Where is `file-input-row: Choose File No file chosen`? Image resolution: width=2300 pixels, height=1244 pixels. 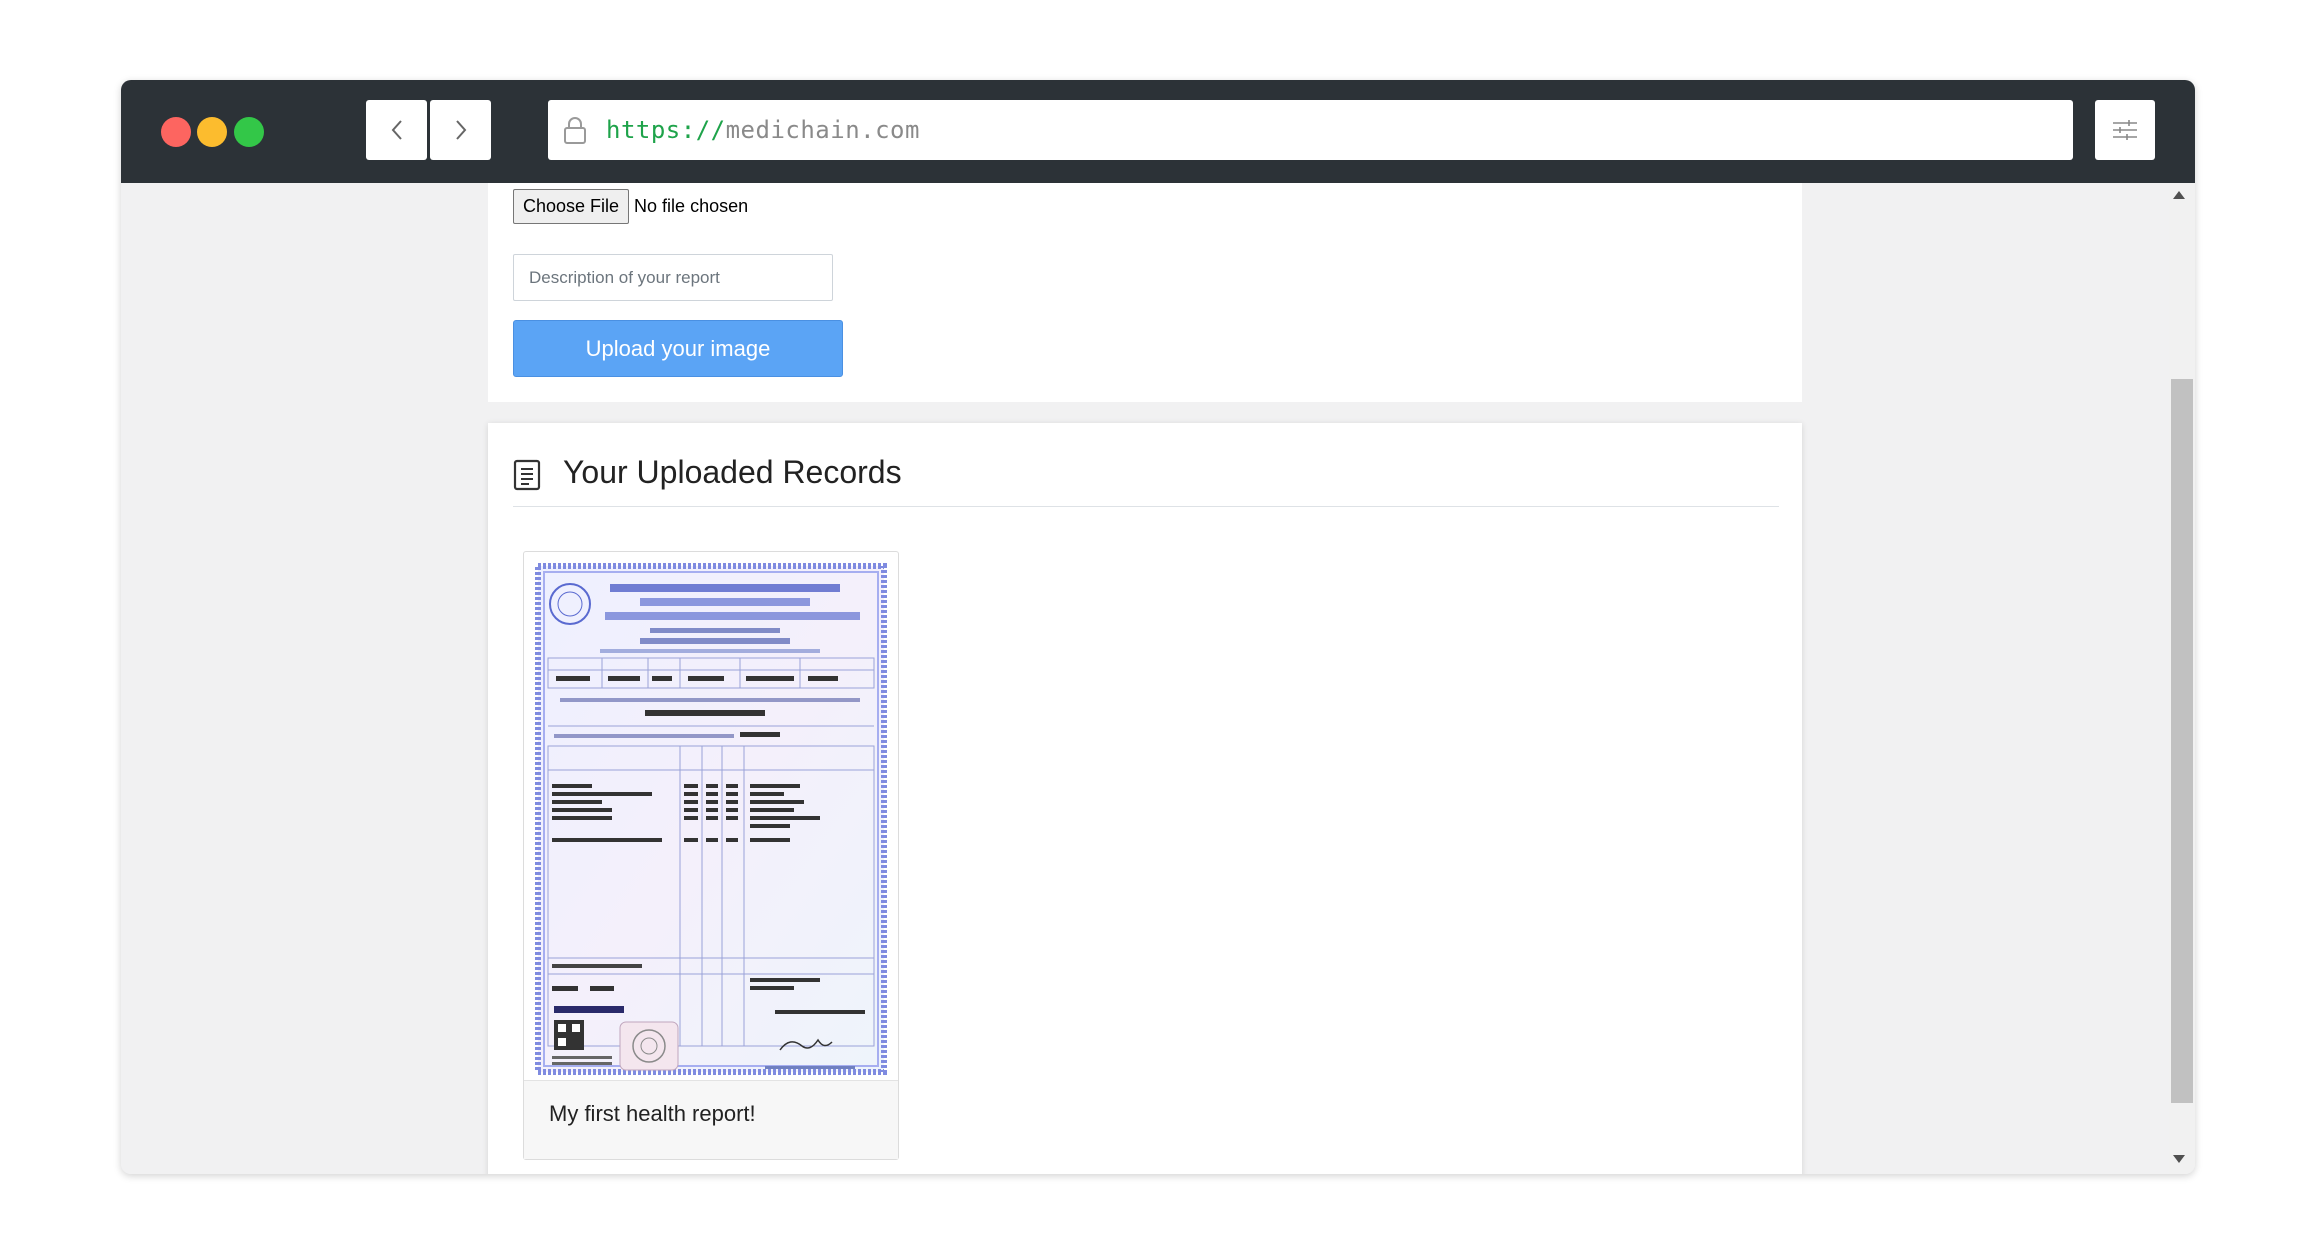
file-input-row: Choose File No file chosen is located at coordinates (630, 206).